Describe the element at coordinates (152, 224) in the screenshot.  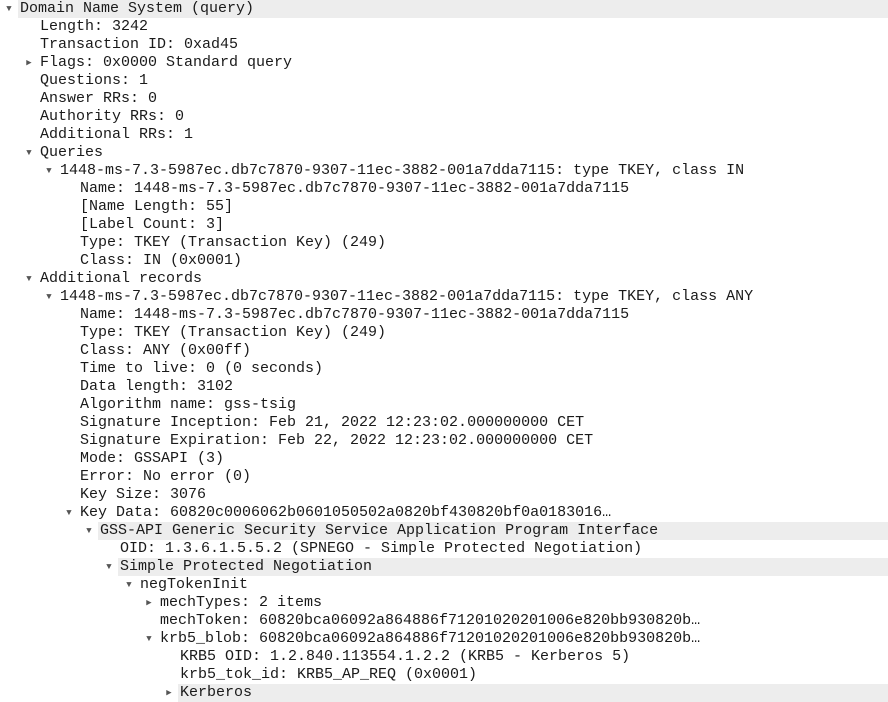
I see `tree-row-label: [Label Count: 3]` at that location.